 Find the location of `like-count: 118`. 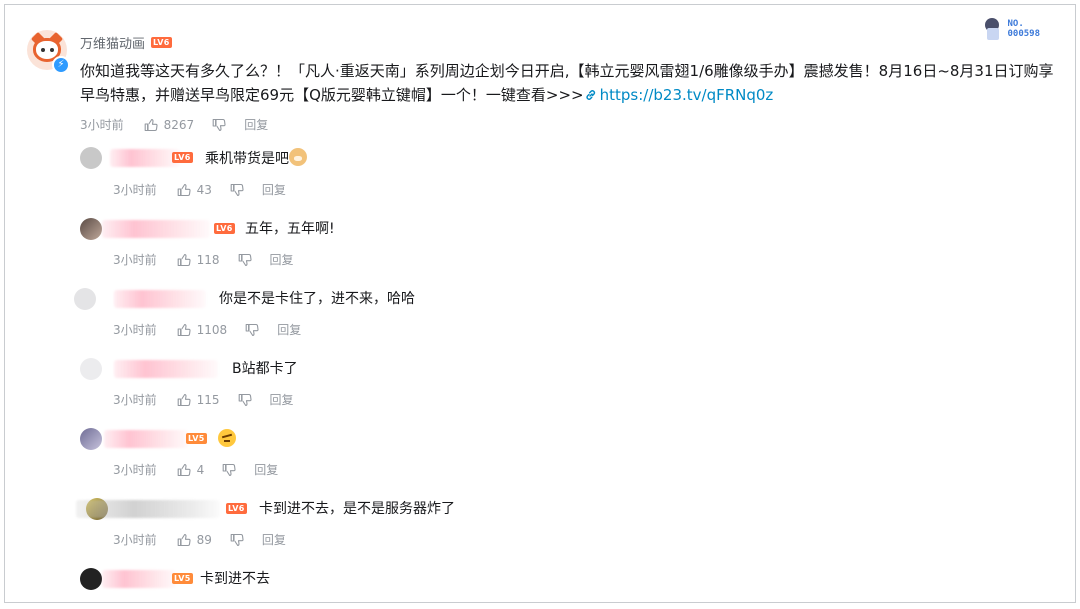

like-count: 118 is located at coordinates (208, 259).